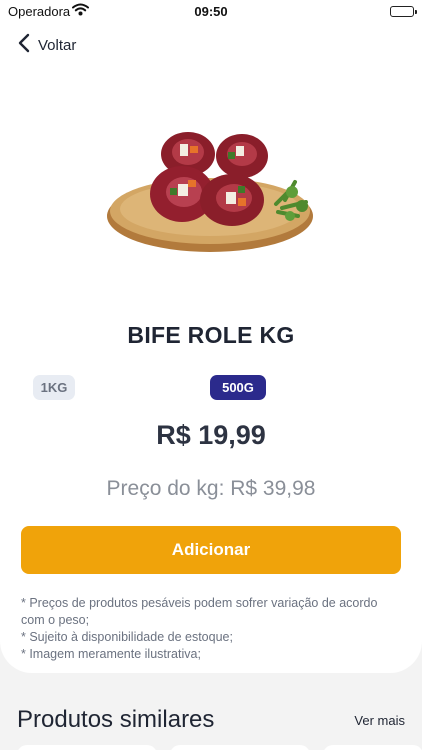 The image size is (422, 750). What do you see at coordinates (379, 720) in the screenshot?
I see `see-more-link: Ver mais` at bounding box center [379, 720].